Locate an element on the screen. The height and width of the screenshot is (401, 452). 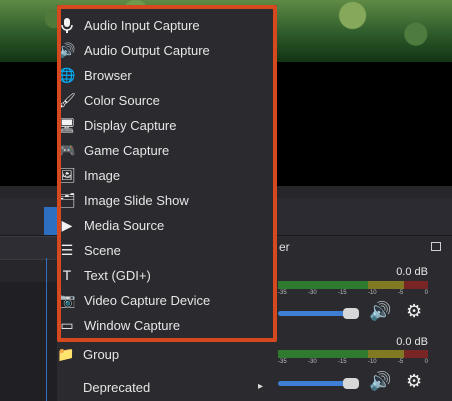
selection-indicator is located at coordinates (46, 329).